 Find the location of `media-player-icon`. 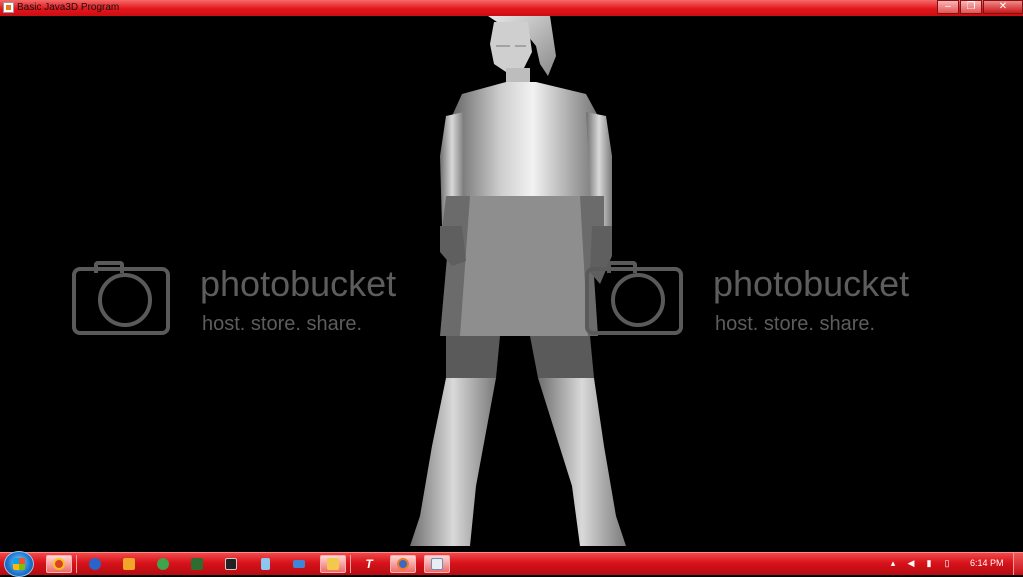

media-player-icon is located at coordinates (129, 564).